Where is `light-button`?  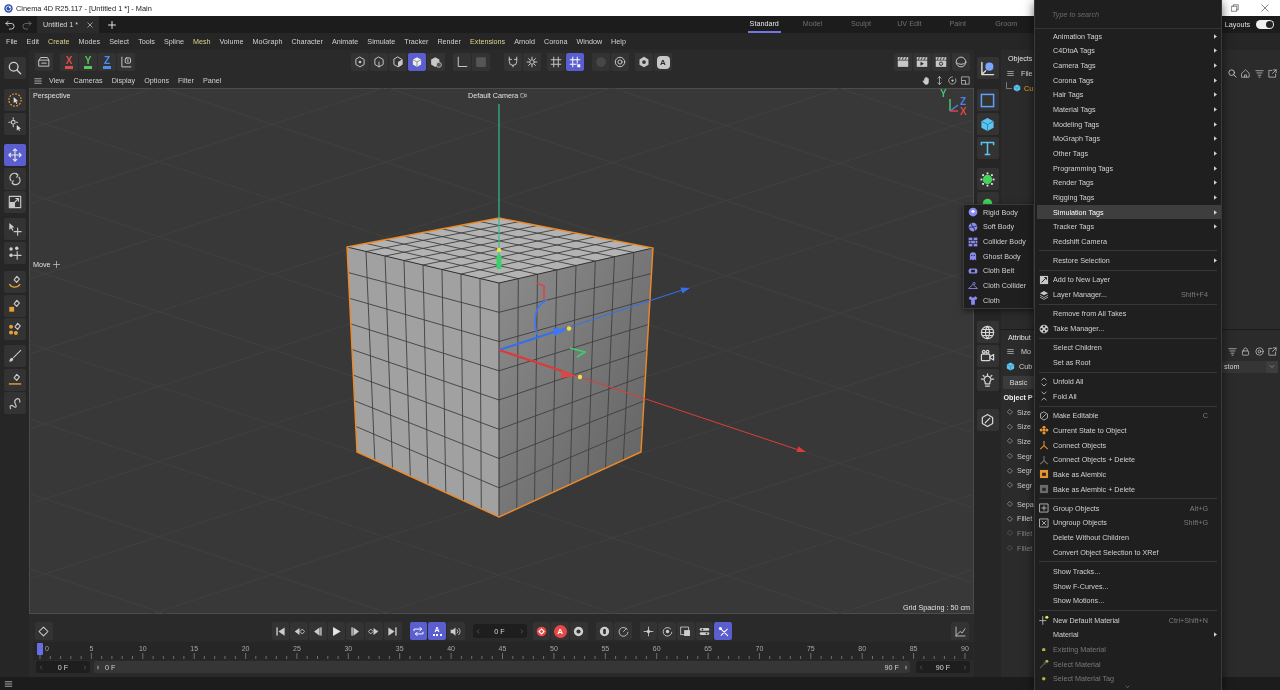
light-button is located at coordinates (987, 380).